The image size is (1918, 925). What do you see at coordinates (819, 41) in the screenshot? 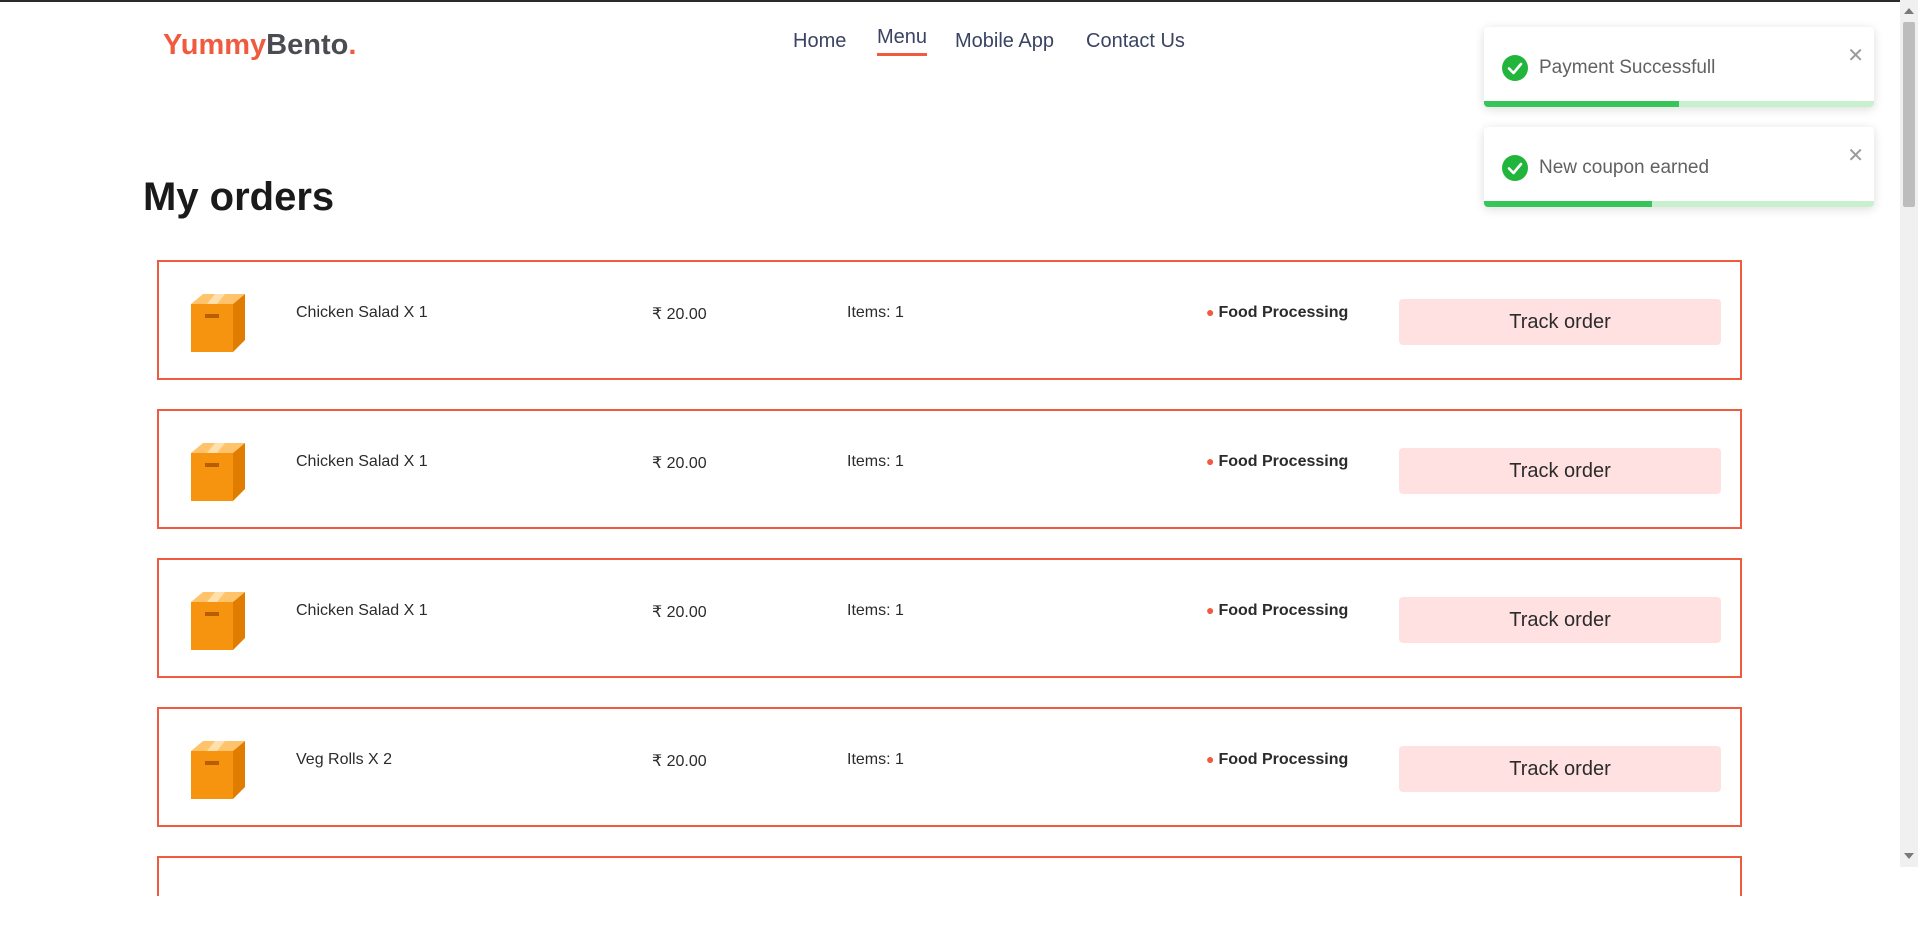
I see `nav-home: Home` at bounding box center [819, 41].